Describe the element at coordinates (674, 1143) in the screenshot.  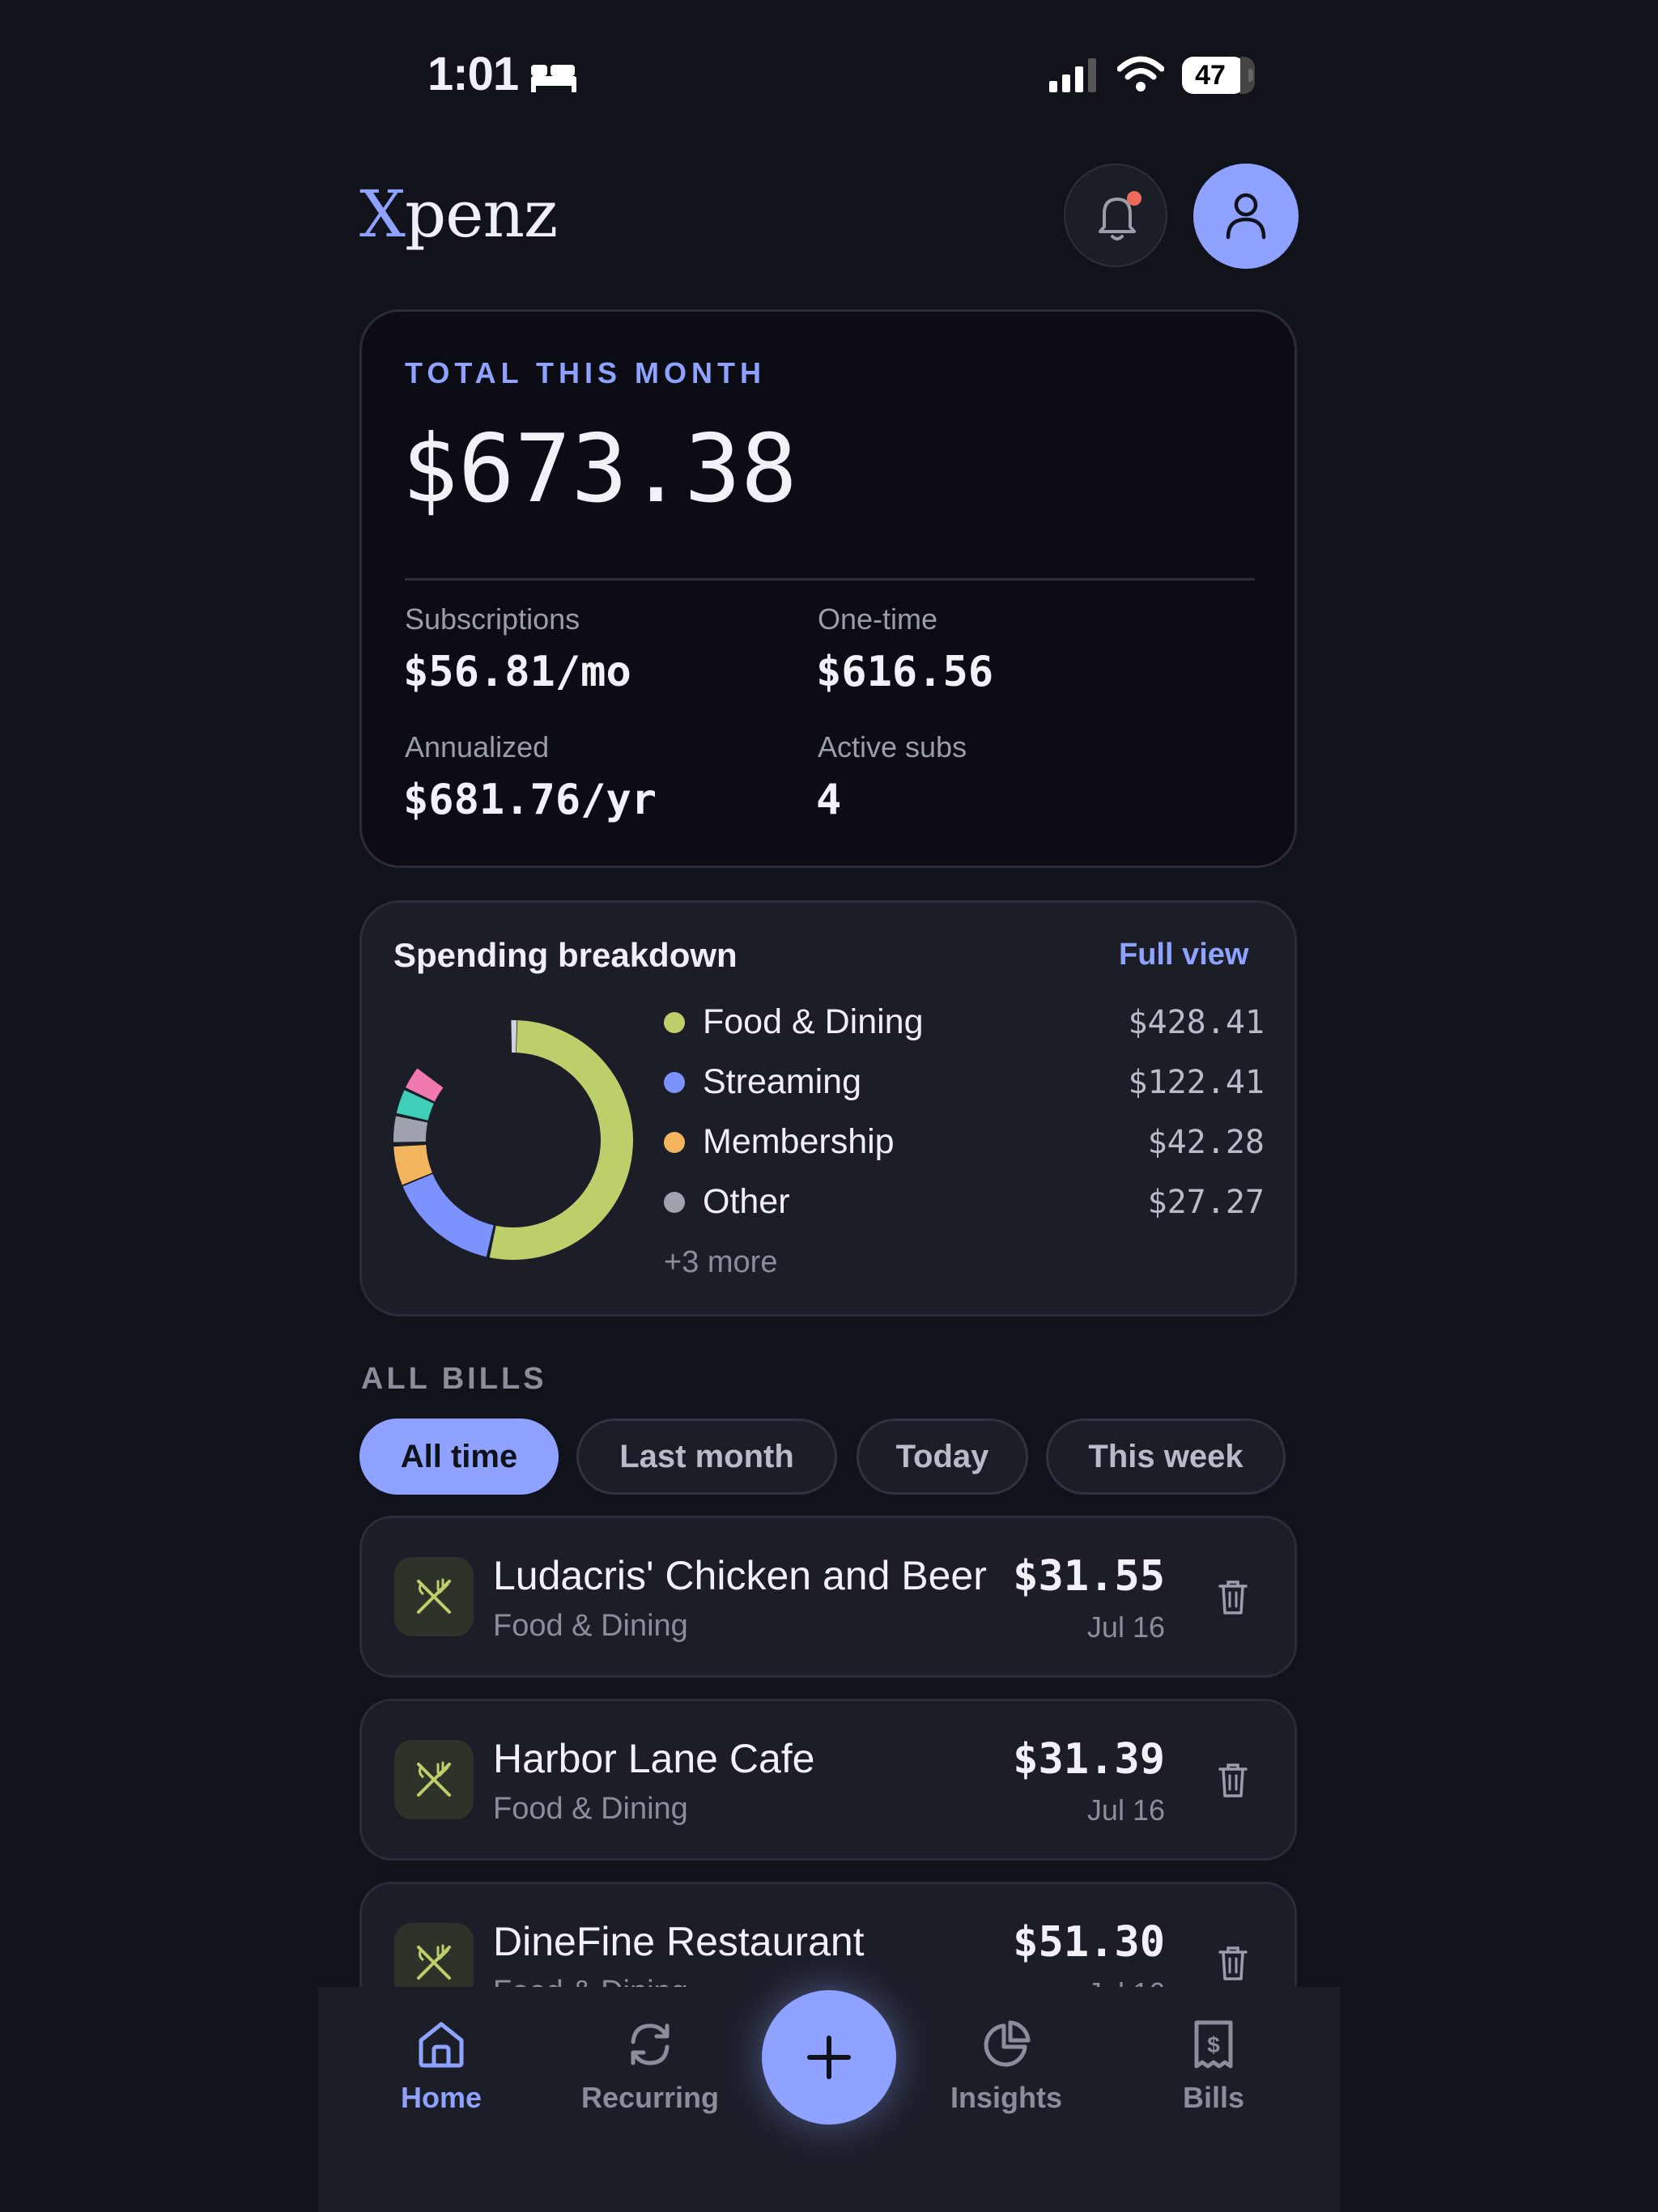
I see `legend-dot-membership` at that location.